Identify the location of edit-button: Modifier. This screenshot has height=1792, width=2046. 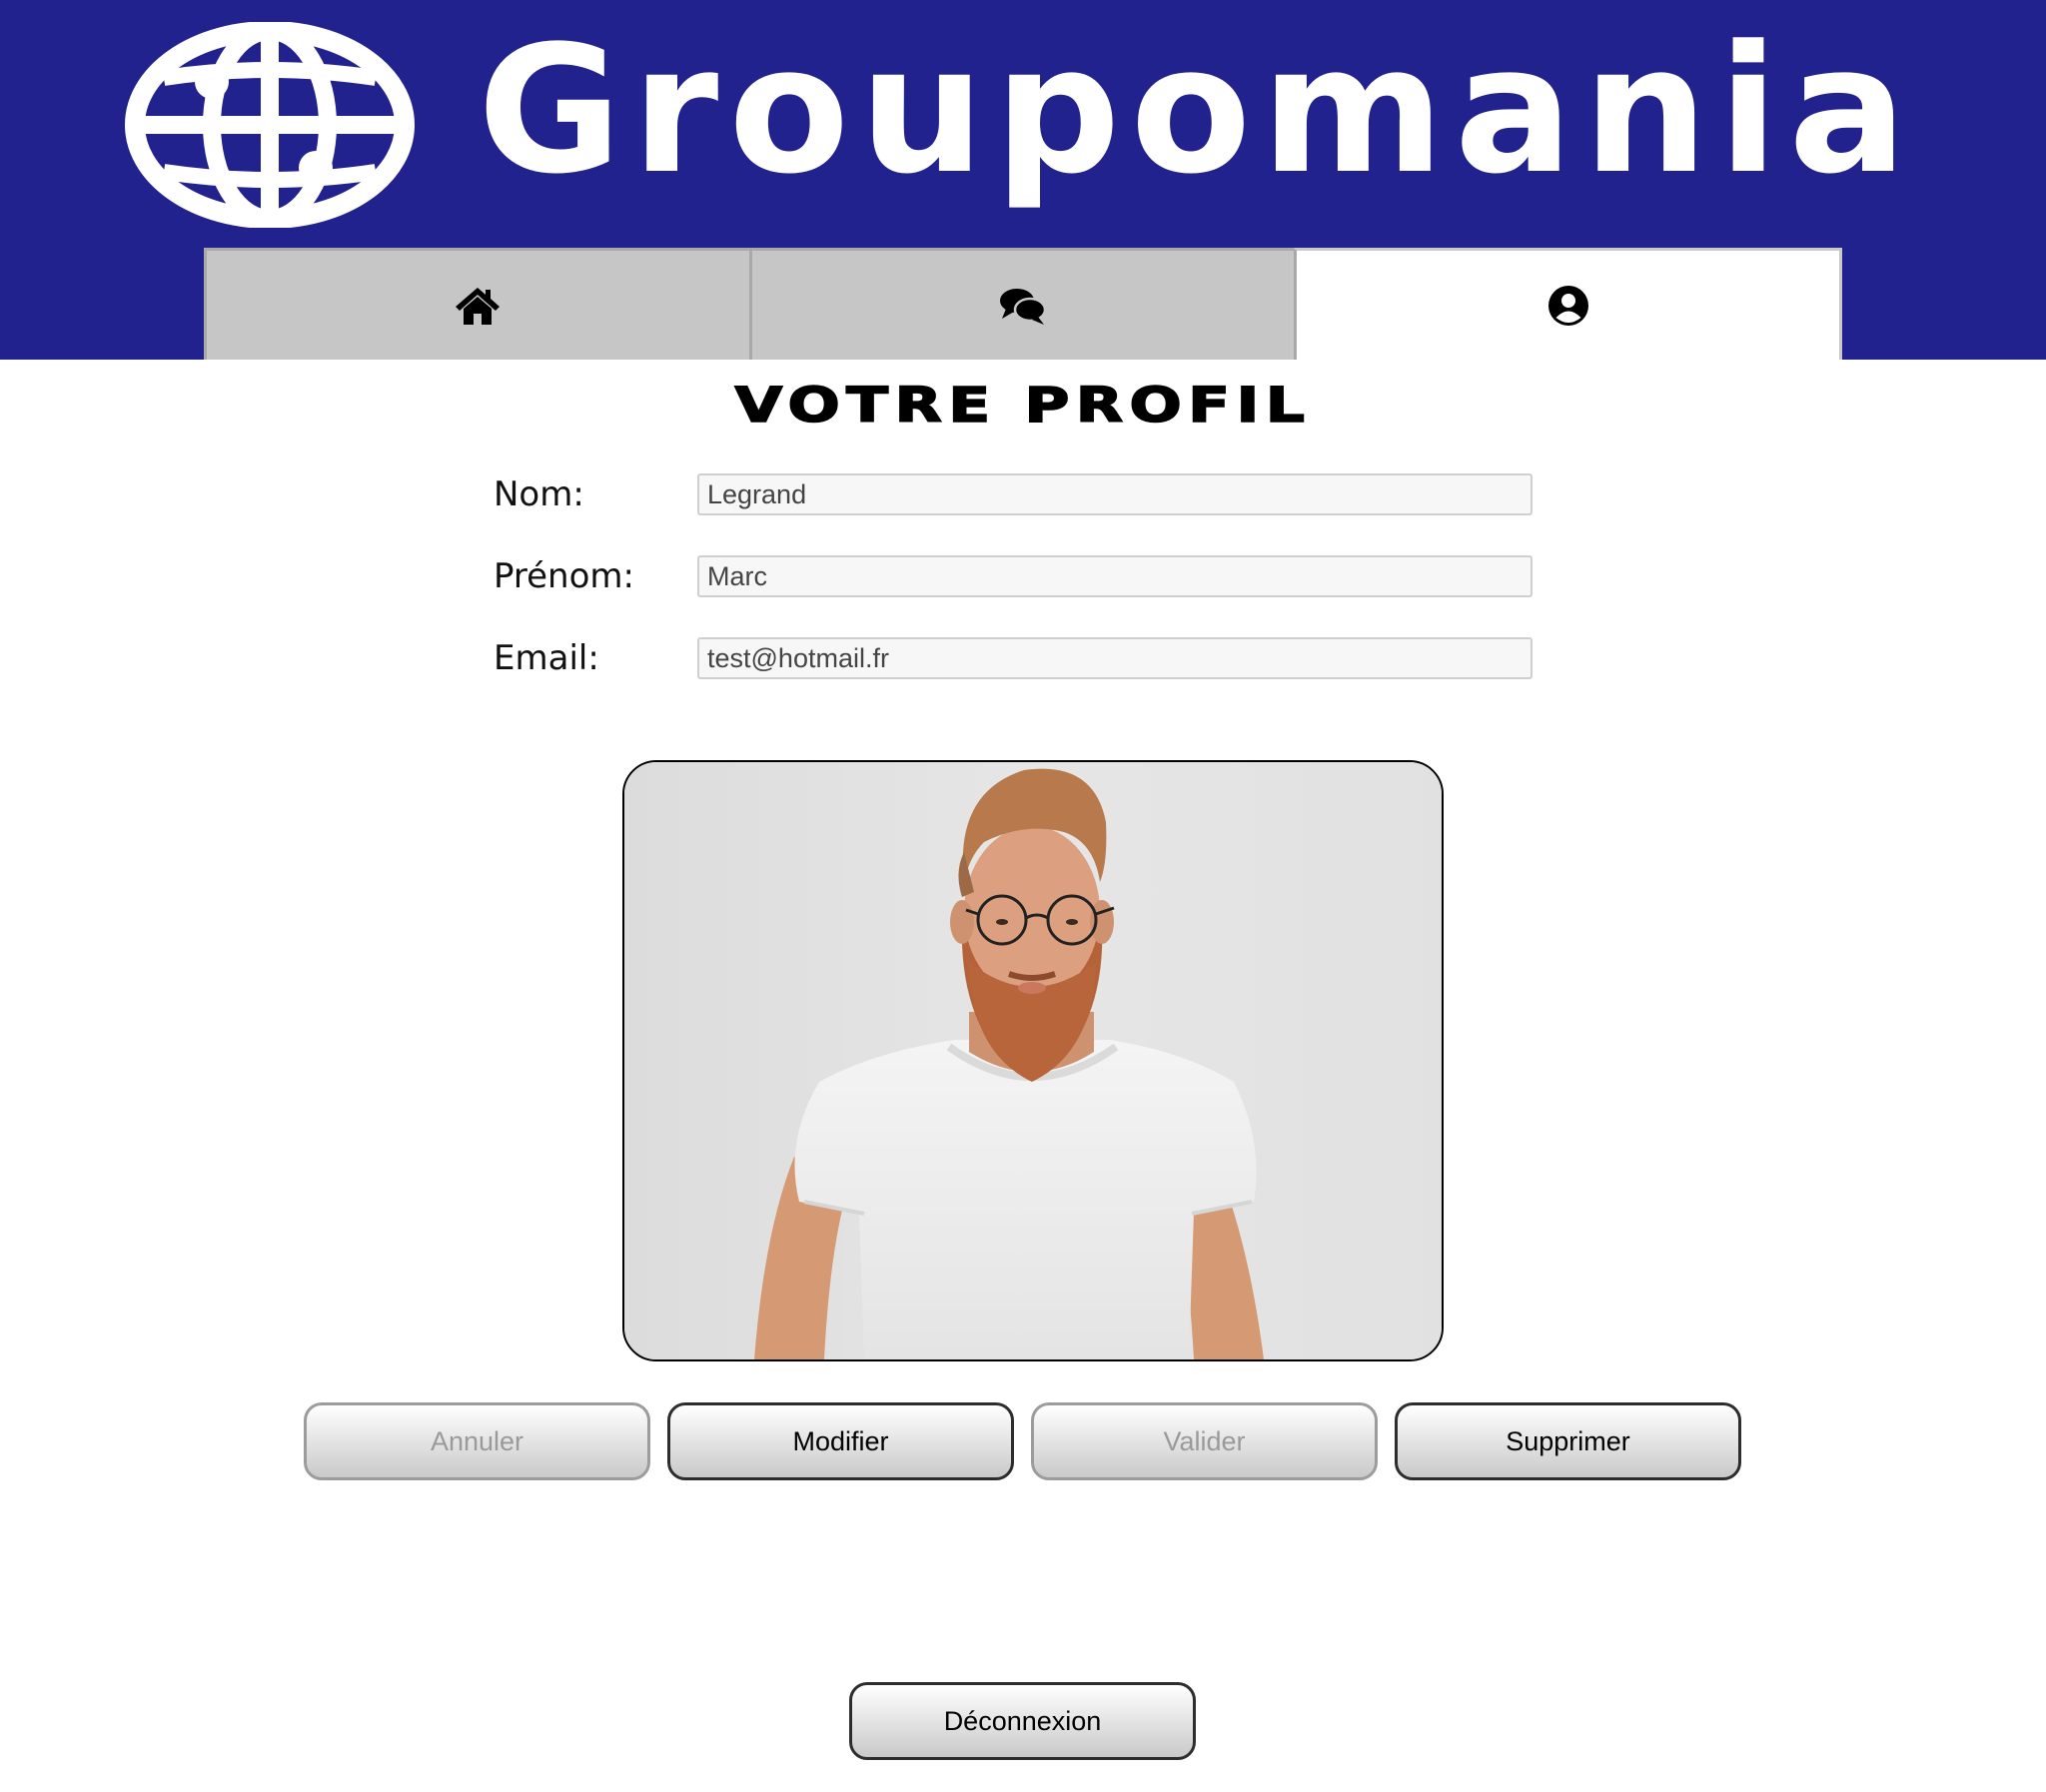
(840, 1441).